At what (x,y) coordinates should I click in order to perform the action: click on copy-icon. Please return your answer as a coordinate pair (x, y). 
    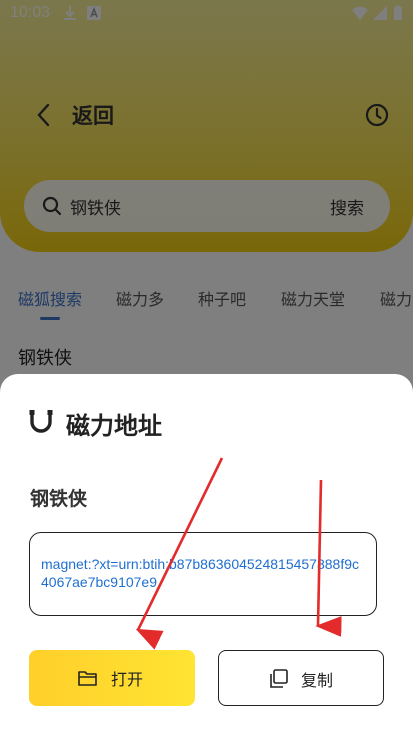
    Looking at the image, I should click on (279, 678).